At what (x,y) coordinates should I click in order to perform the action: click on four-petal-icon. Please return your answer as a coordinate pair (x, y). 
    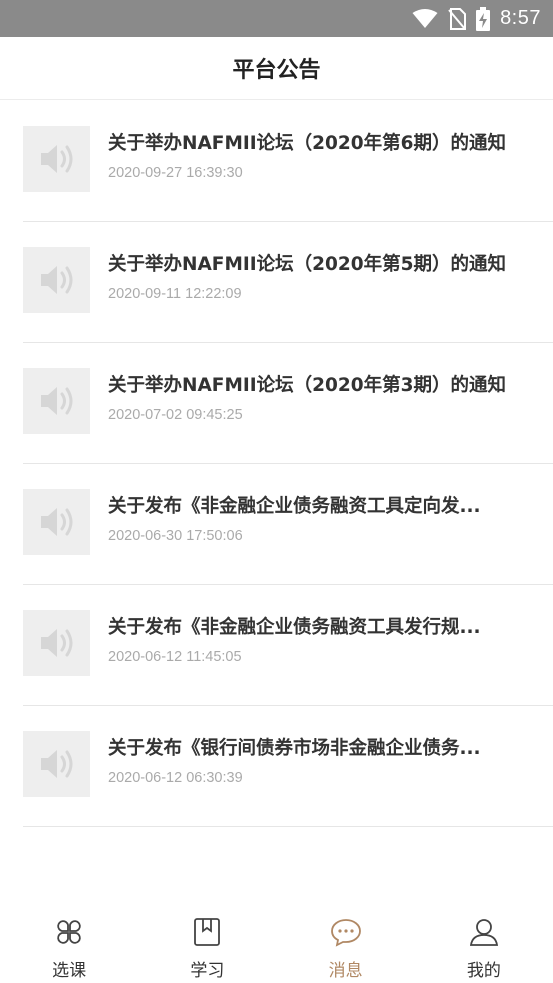
    Looking at the image, I should click on (69, 932).